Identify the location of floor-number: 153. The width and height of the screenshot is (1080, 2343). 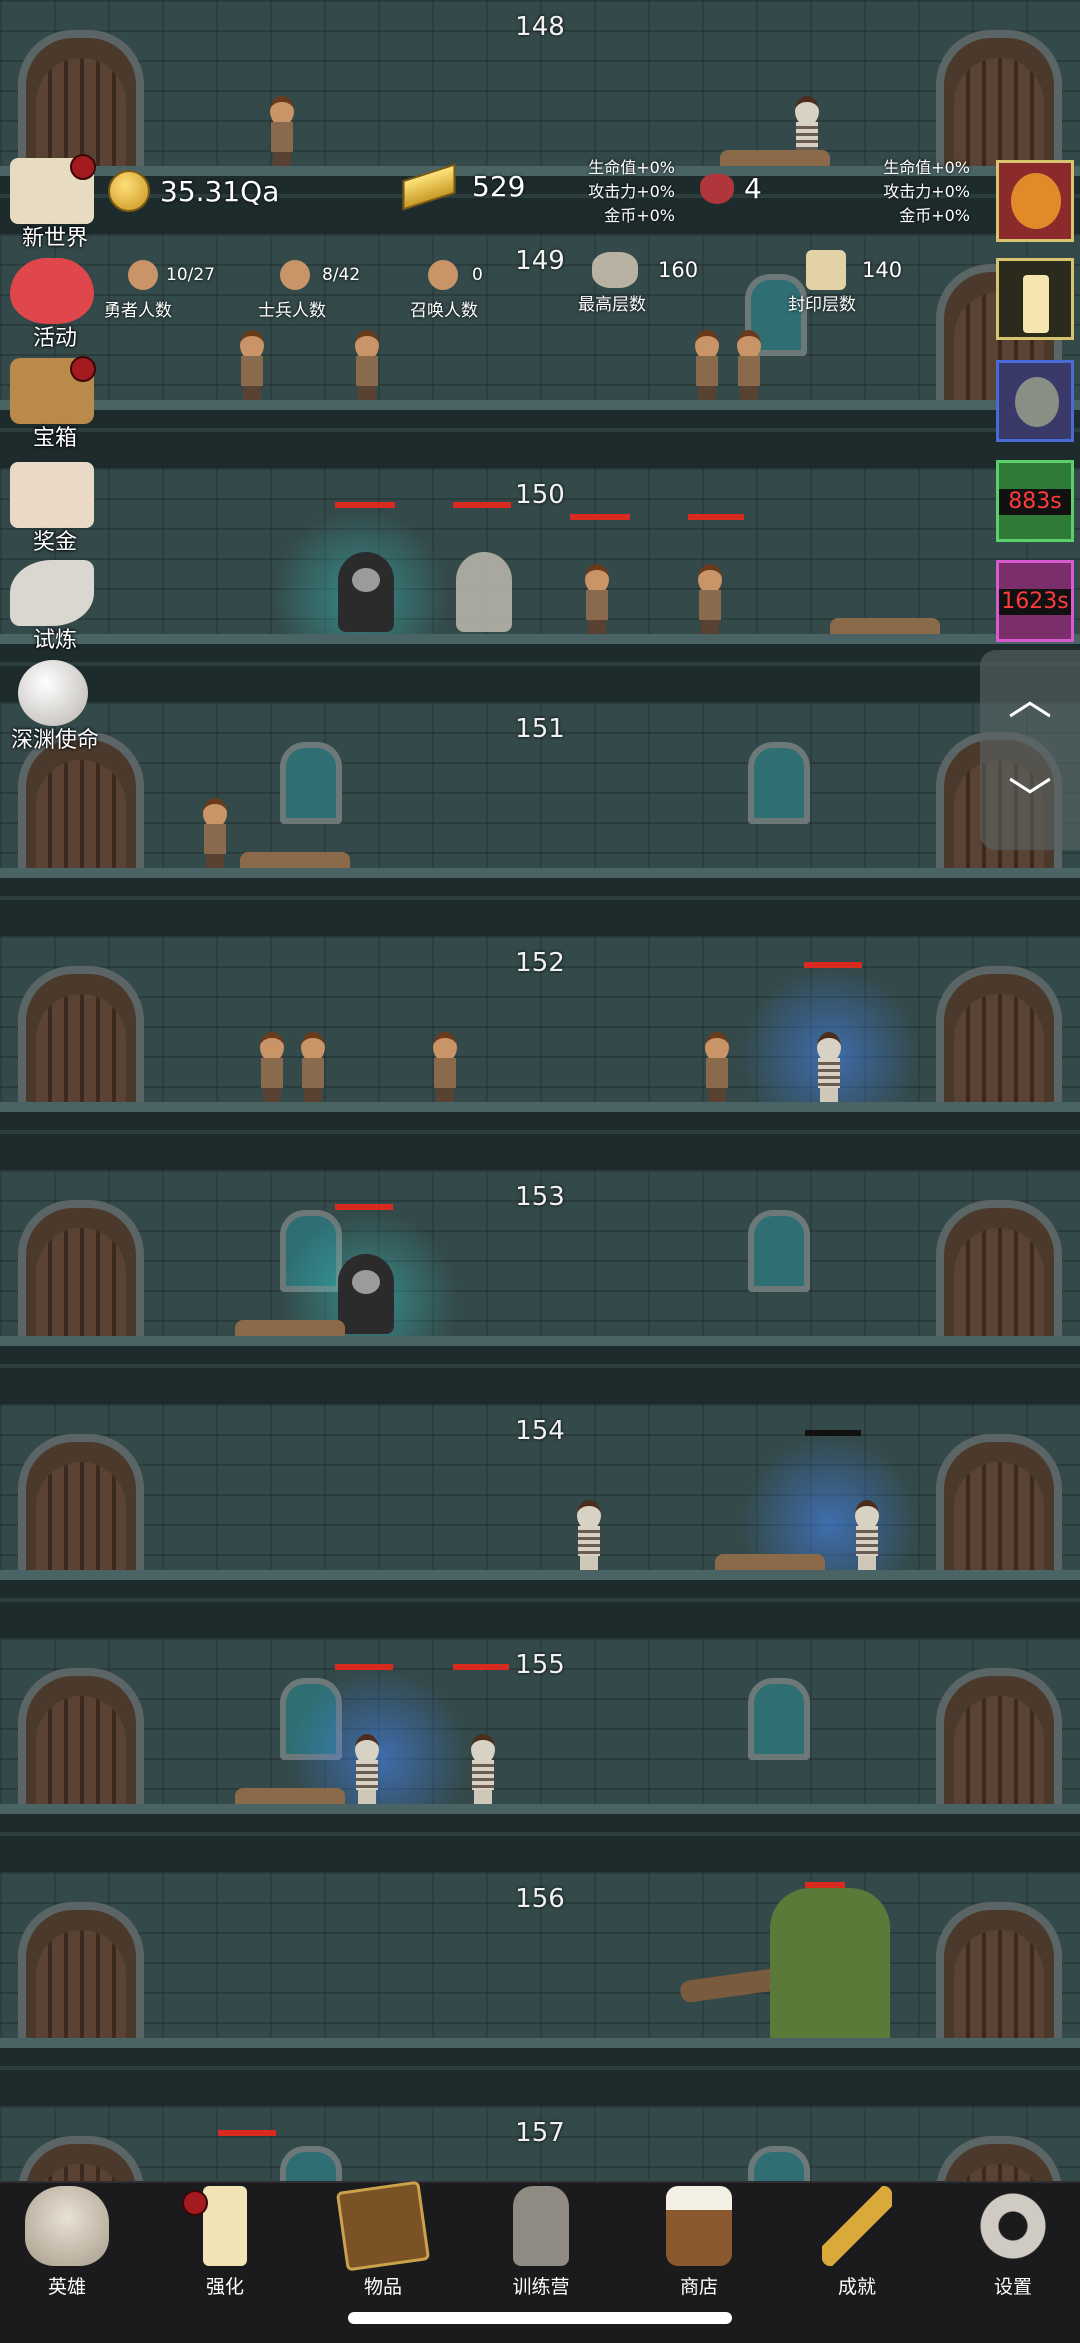
(540, 1197).